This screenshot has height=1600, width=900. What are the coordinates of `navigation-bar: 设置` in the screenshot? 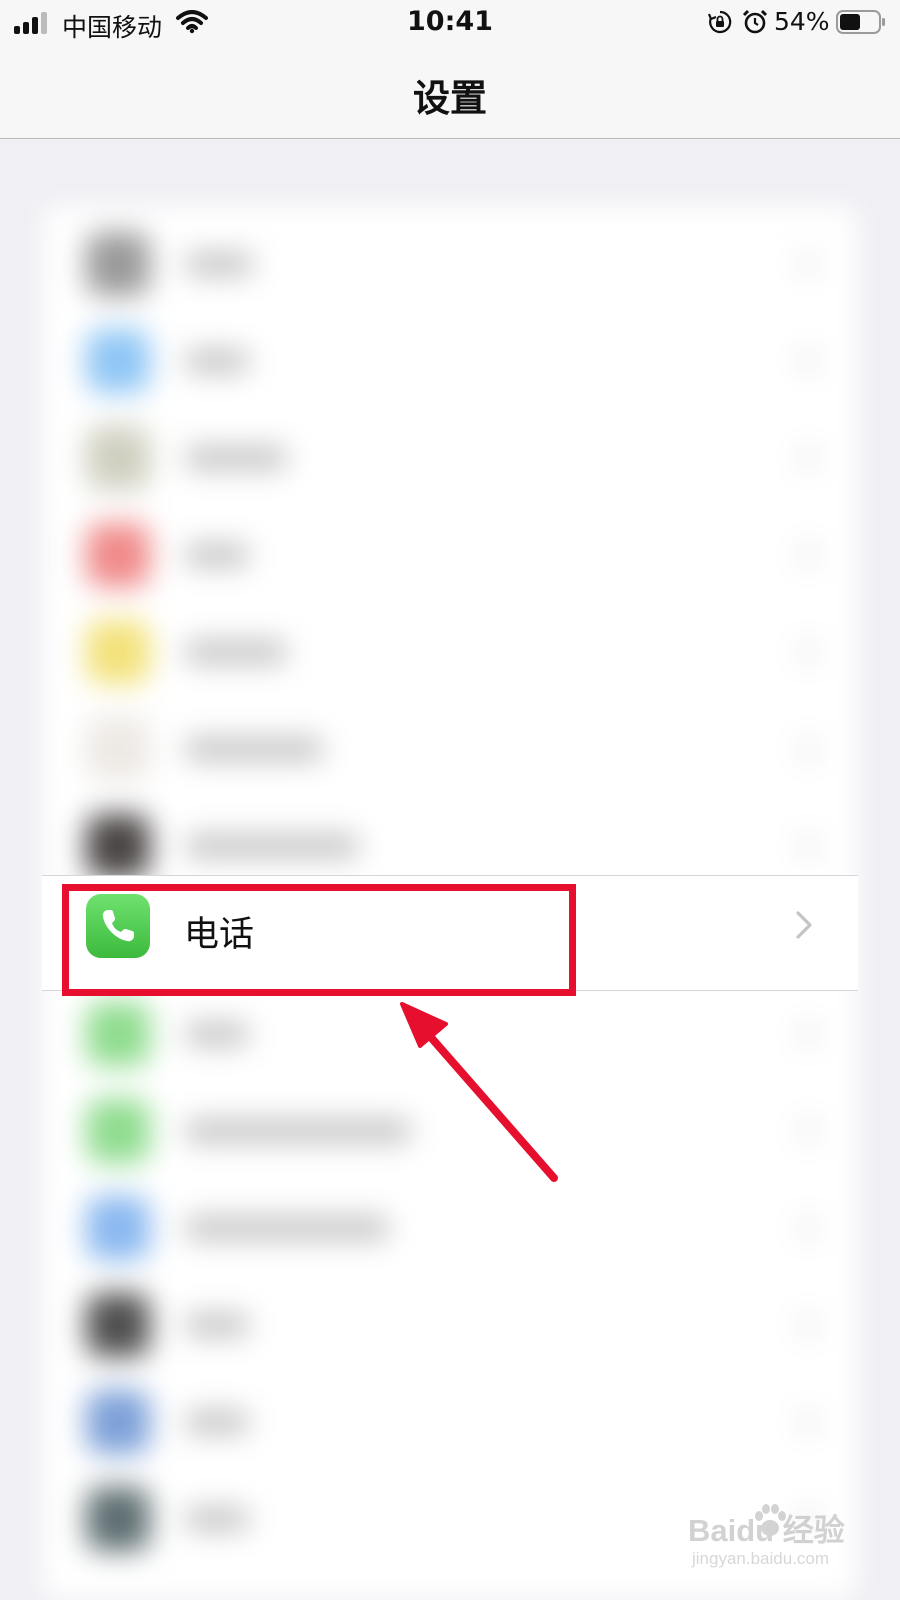 It's located at (450, 93).